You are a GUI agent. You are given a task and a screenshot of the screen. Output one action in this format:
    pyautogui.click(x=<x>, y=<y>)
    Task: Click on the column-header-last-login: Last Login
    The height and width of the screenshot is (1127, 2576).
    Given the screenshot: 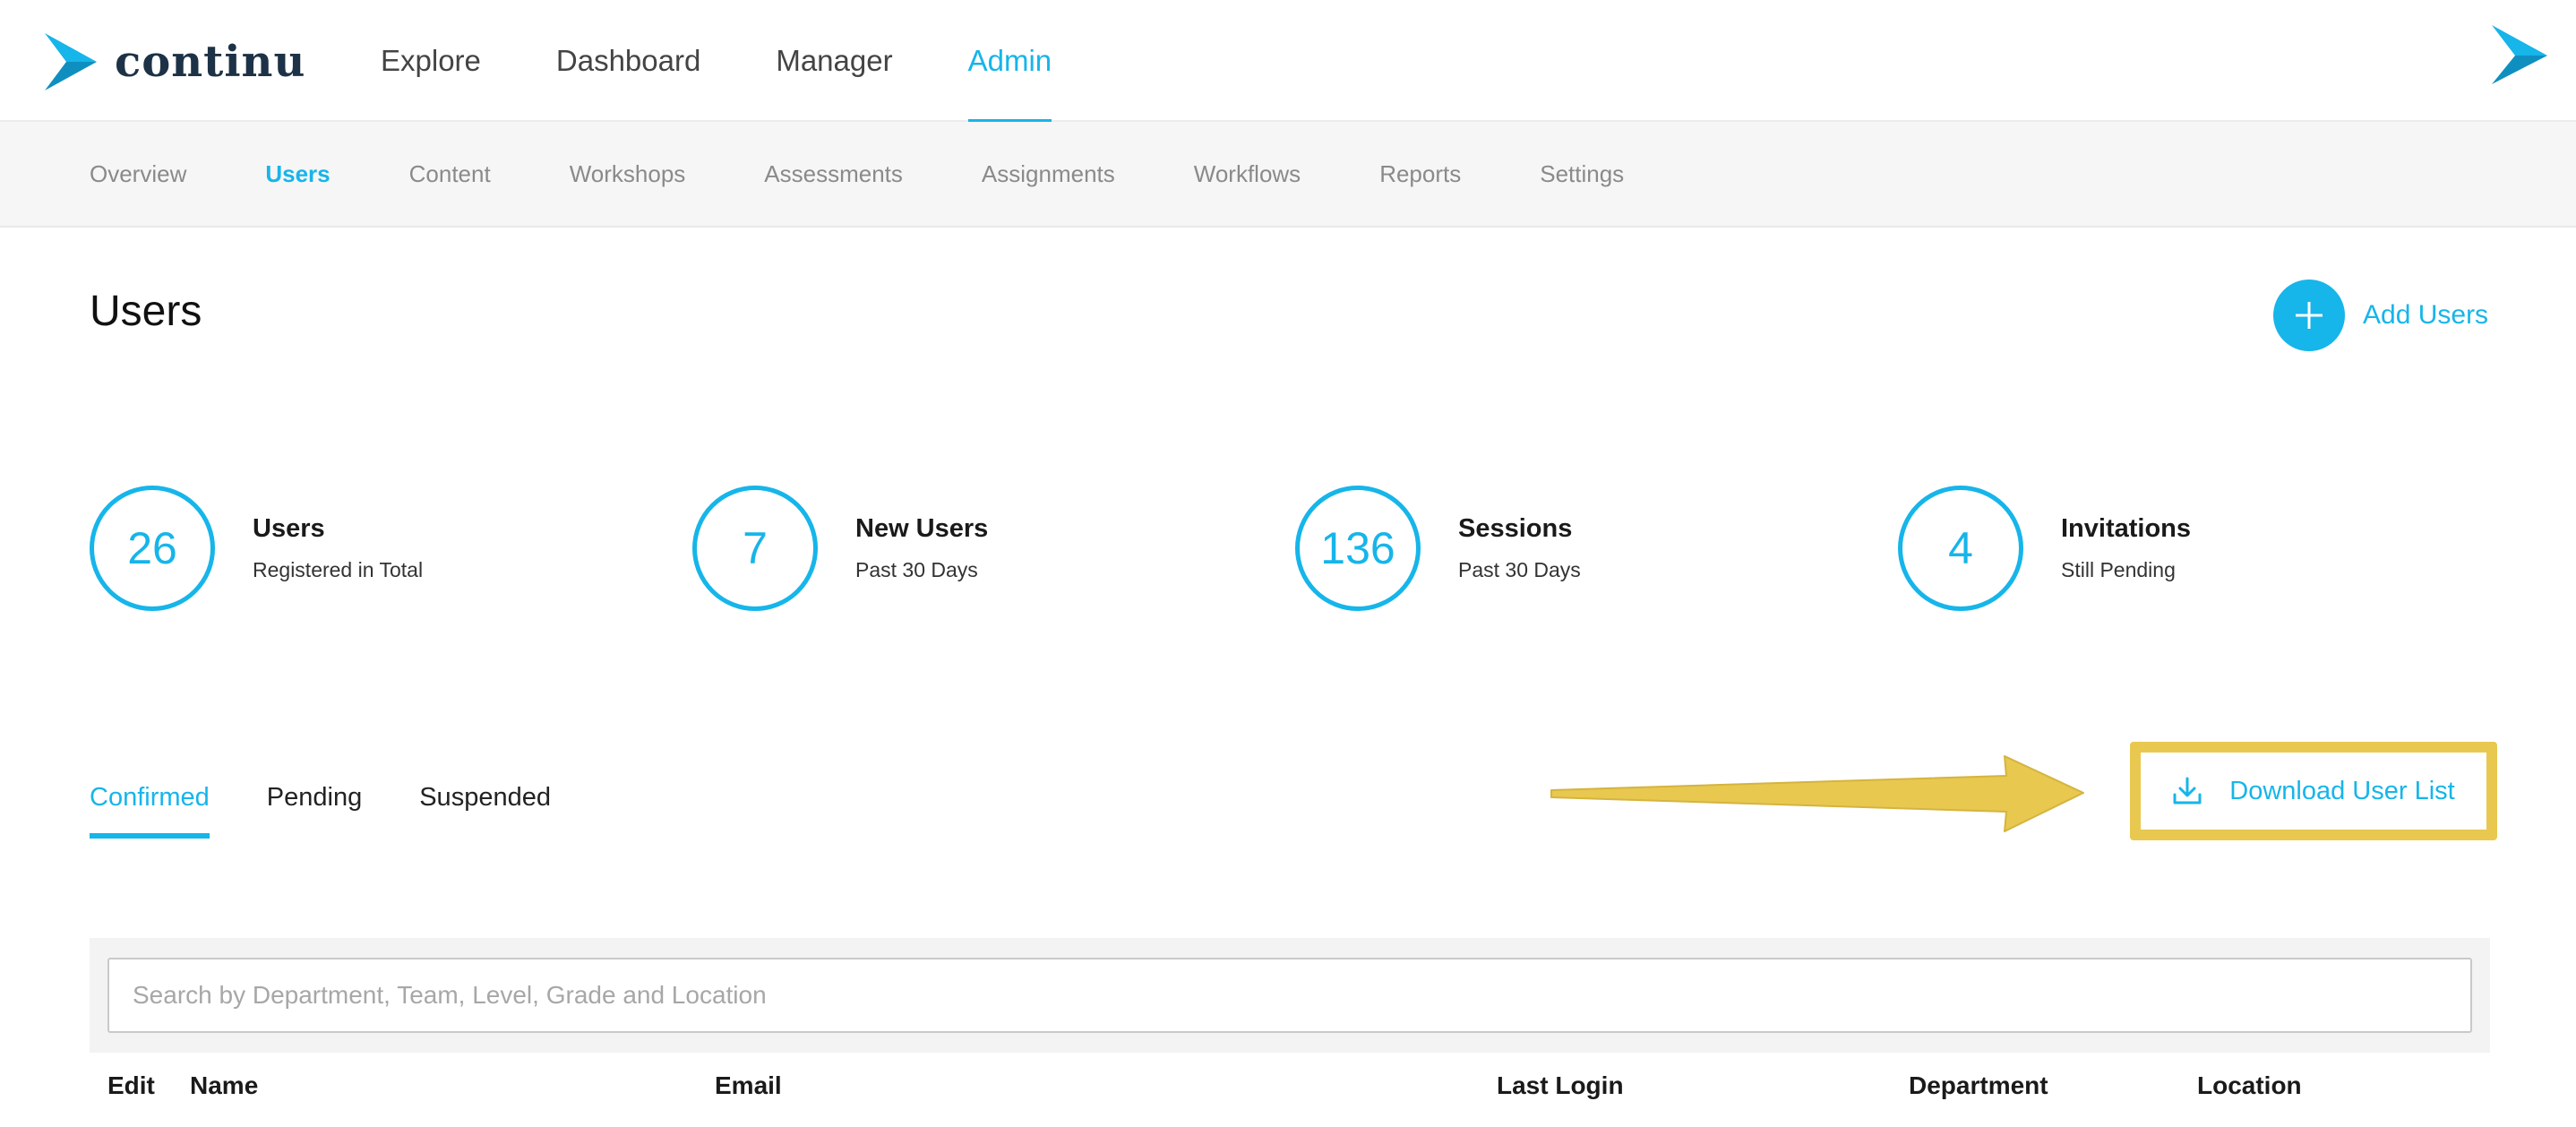 What is the action you would take?
    pyautogui.click(x=1560, y=1085)
    